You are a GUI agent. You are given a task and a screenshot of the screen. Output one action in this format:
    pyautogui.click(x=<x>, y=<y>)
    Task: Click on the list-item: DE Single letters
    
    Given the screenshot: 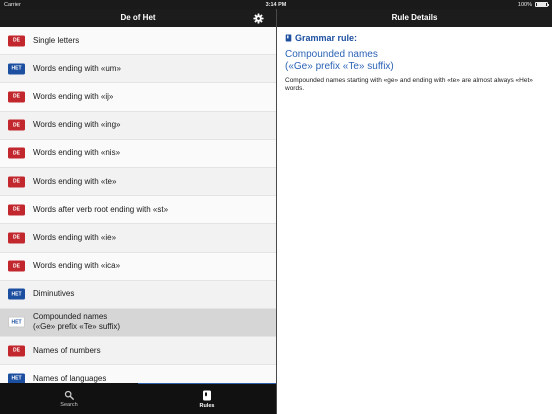 What is the action you would take?
    pyautogui.click(x=138, y=41)
    